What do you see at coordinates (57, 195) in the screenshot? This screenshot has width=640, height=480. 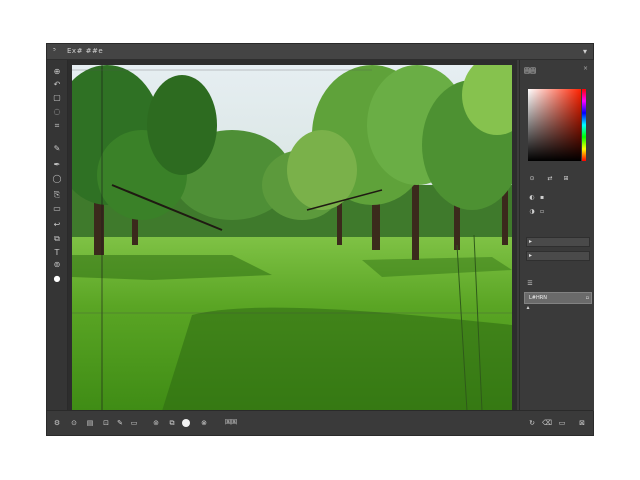 I see `stamp-tool-icon: ⎘` at bounding box center [57, 195].